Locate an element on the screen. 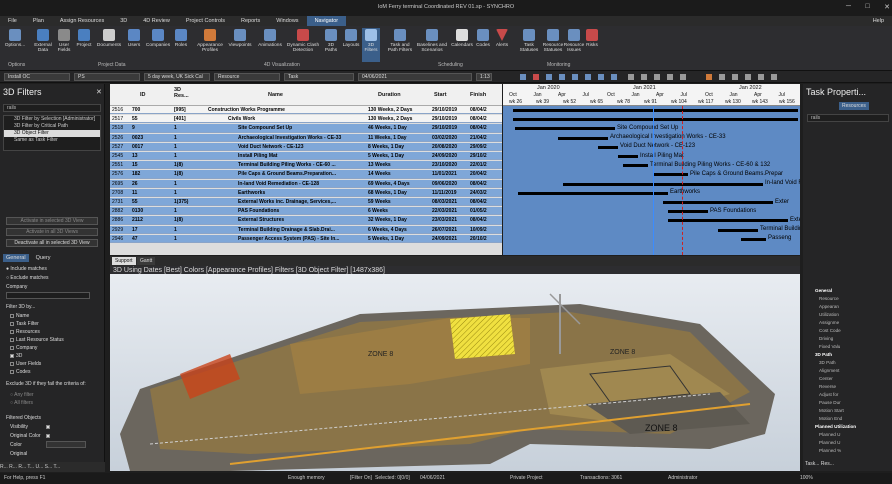 The image size is (892, 484). resource-statuses-button: Resource Statuses is located at coordinates (553, 45).